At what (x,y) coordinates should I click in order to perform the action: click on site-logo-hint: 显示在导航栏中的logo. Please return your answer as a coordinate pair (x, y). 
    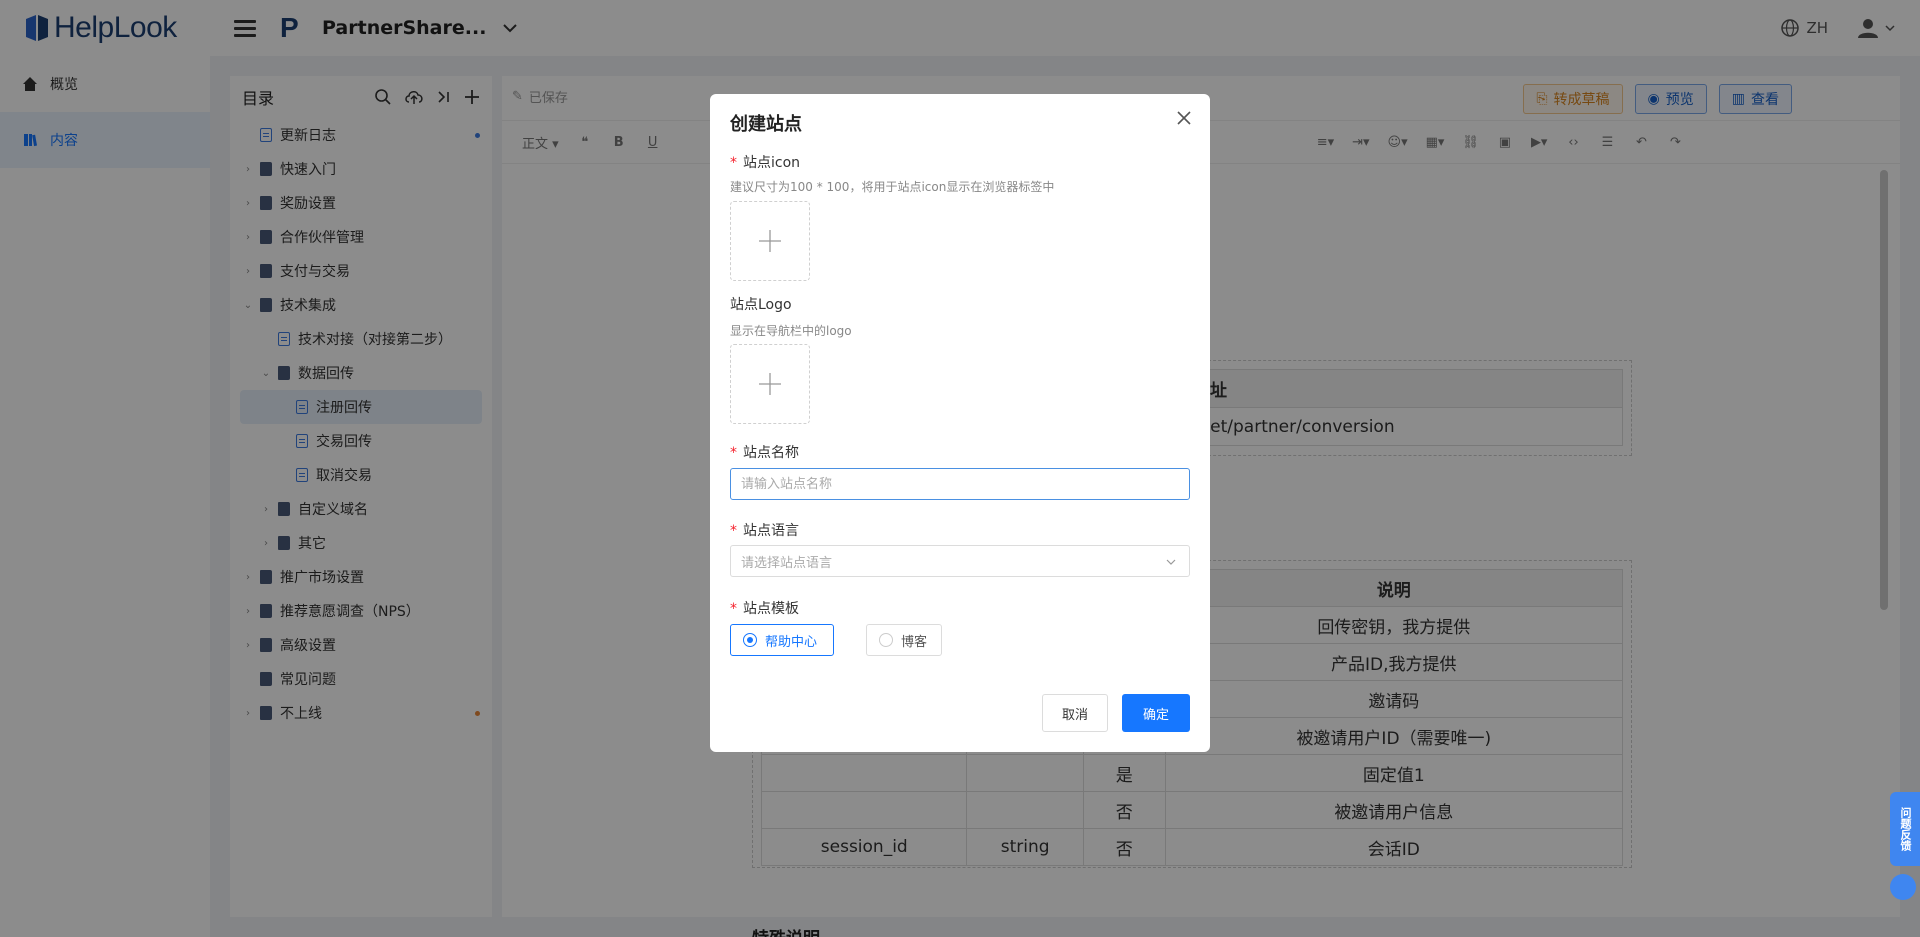
    Looking at the image, I should click on (791, 331).